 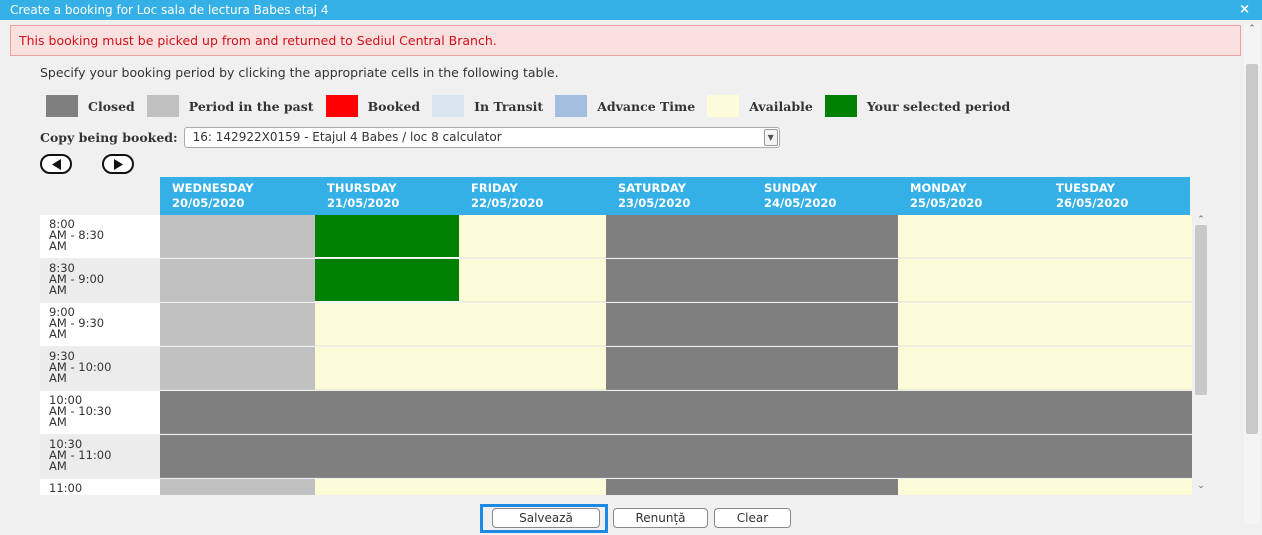 I want to click on day-date: 24/05/2020, so click(x=800, y=203).